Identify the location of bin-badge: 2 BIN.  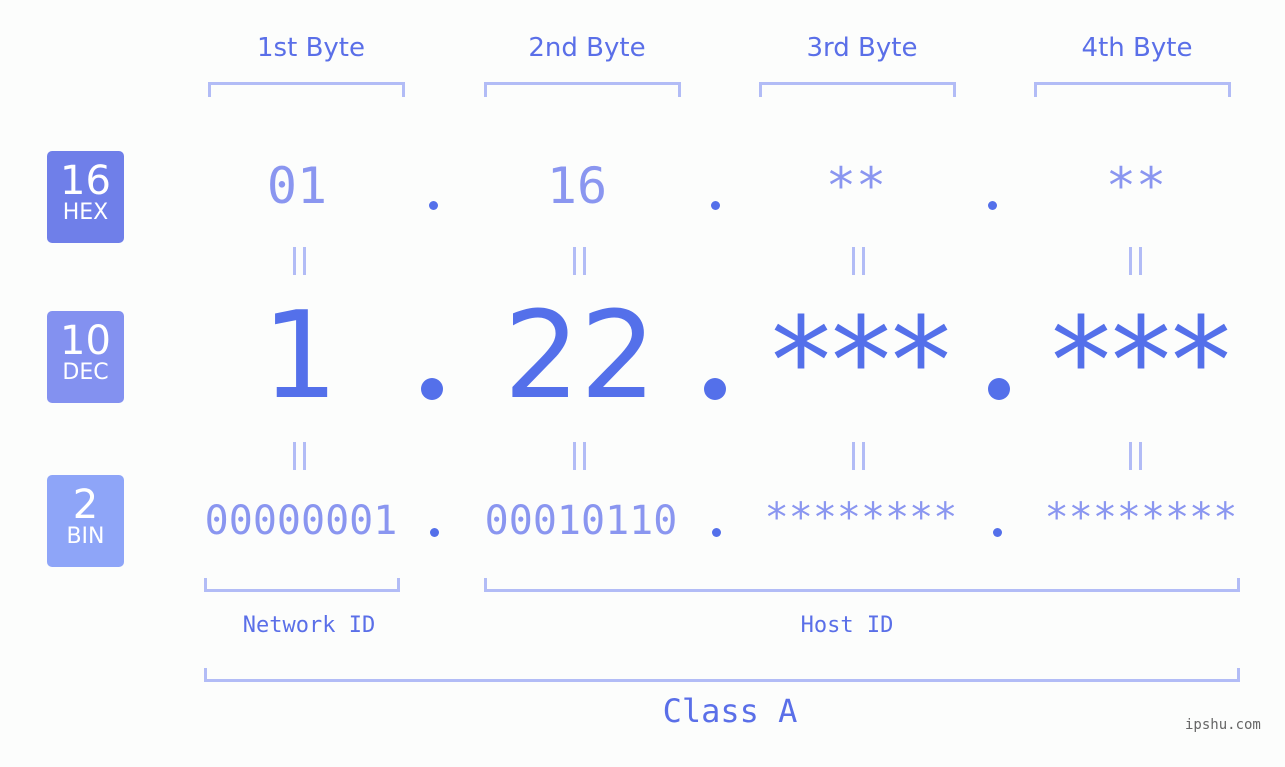
(85, 521).